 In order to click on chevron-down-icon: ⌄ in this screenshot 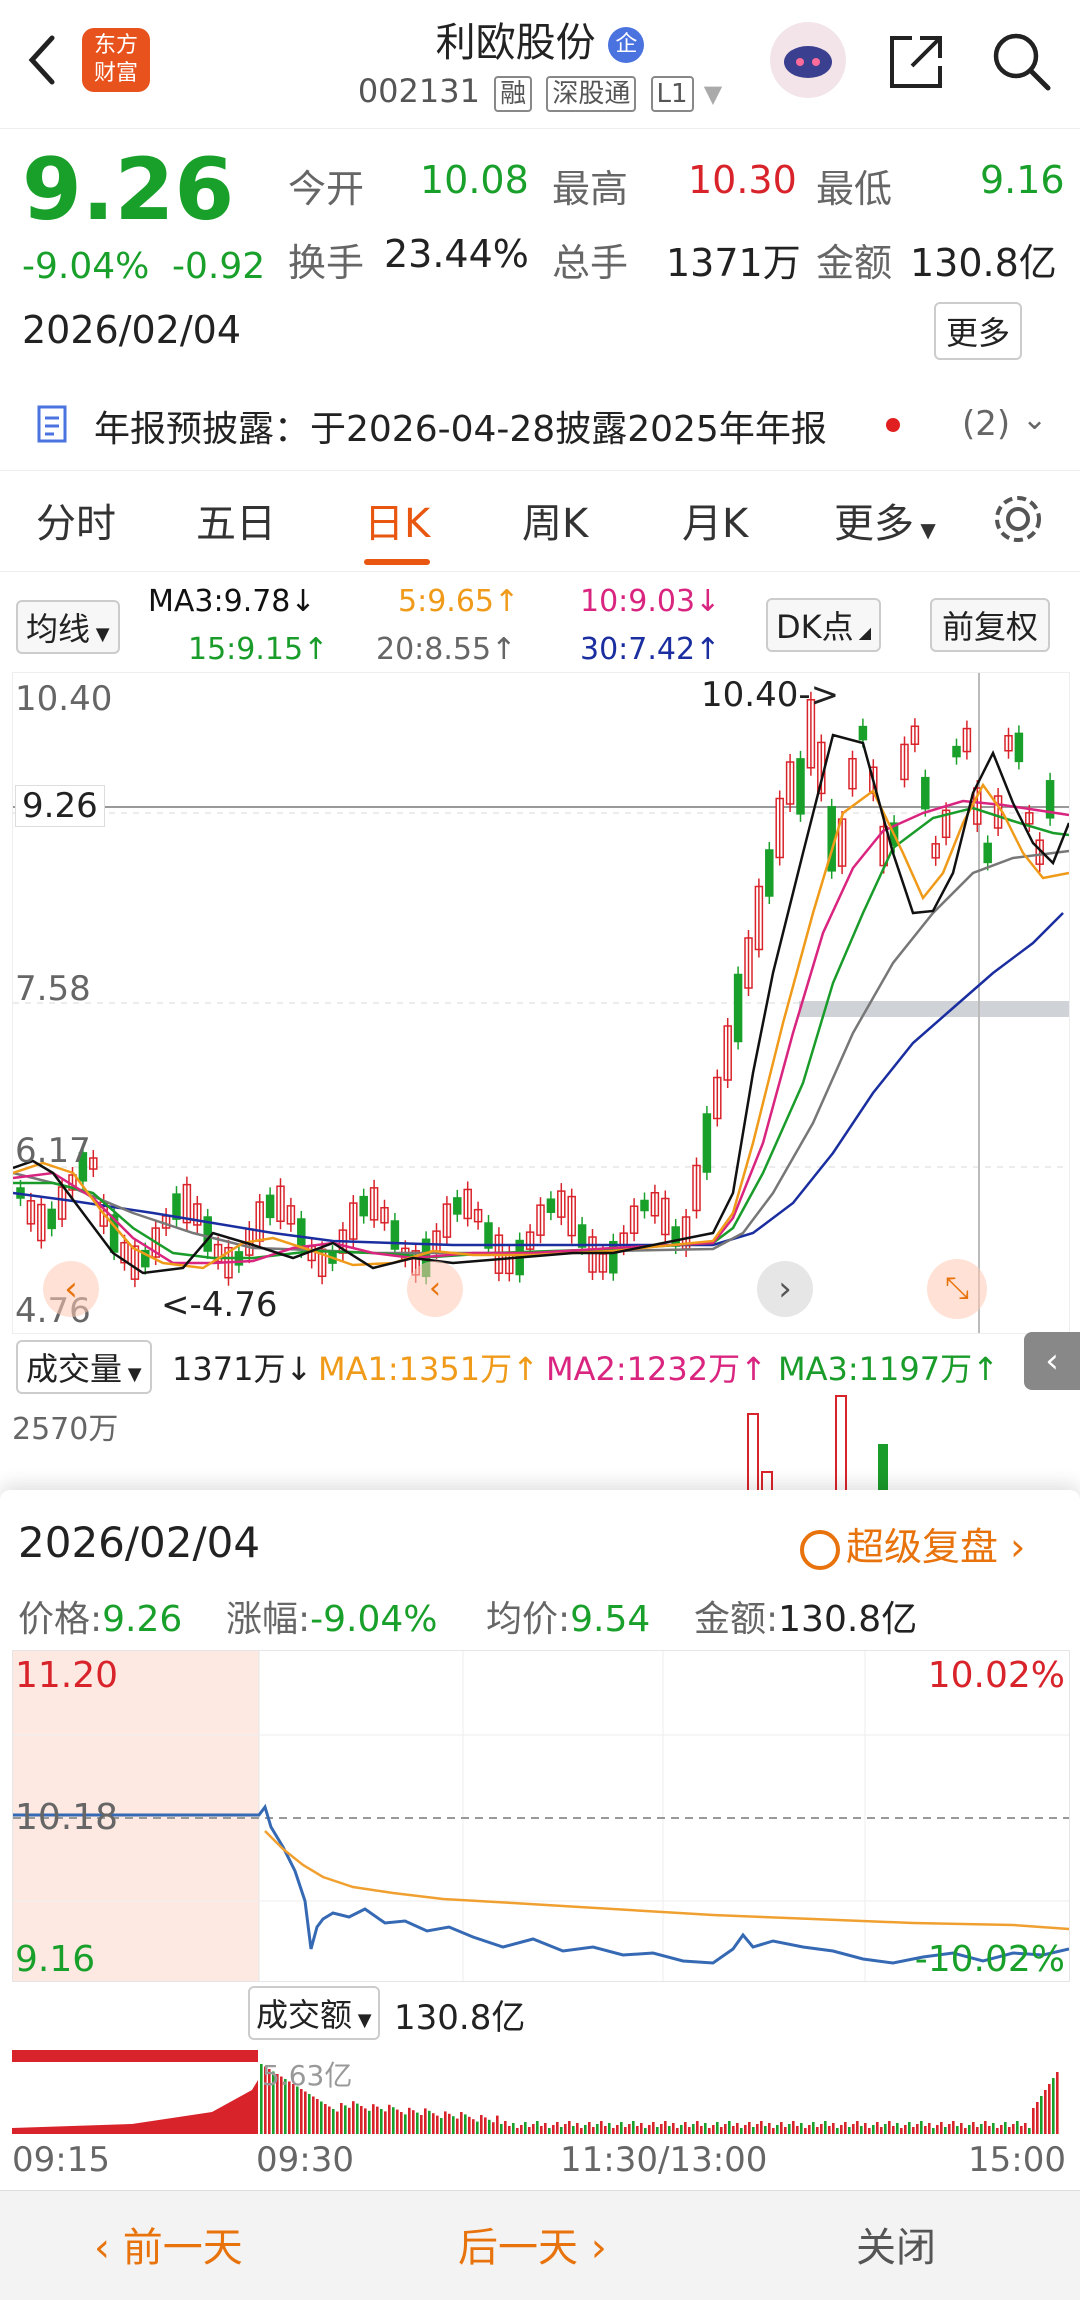, I will do `click(1035, 419)`.